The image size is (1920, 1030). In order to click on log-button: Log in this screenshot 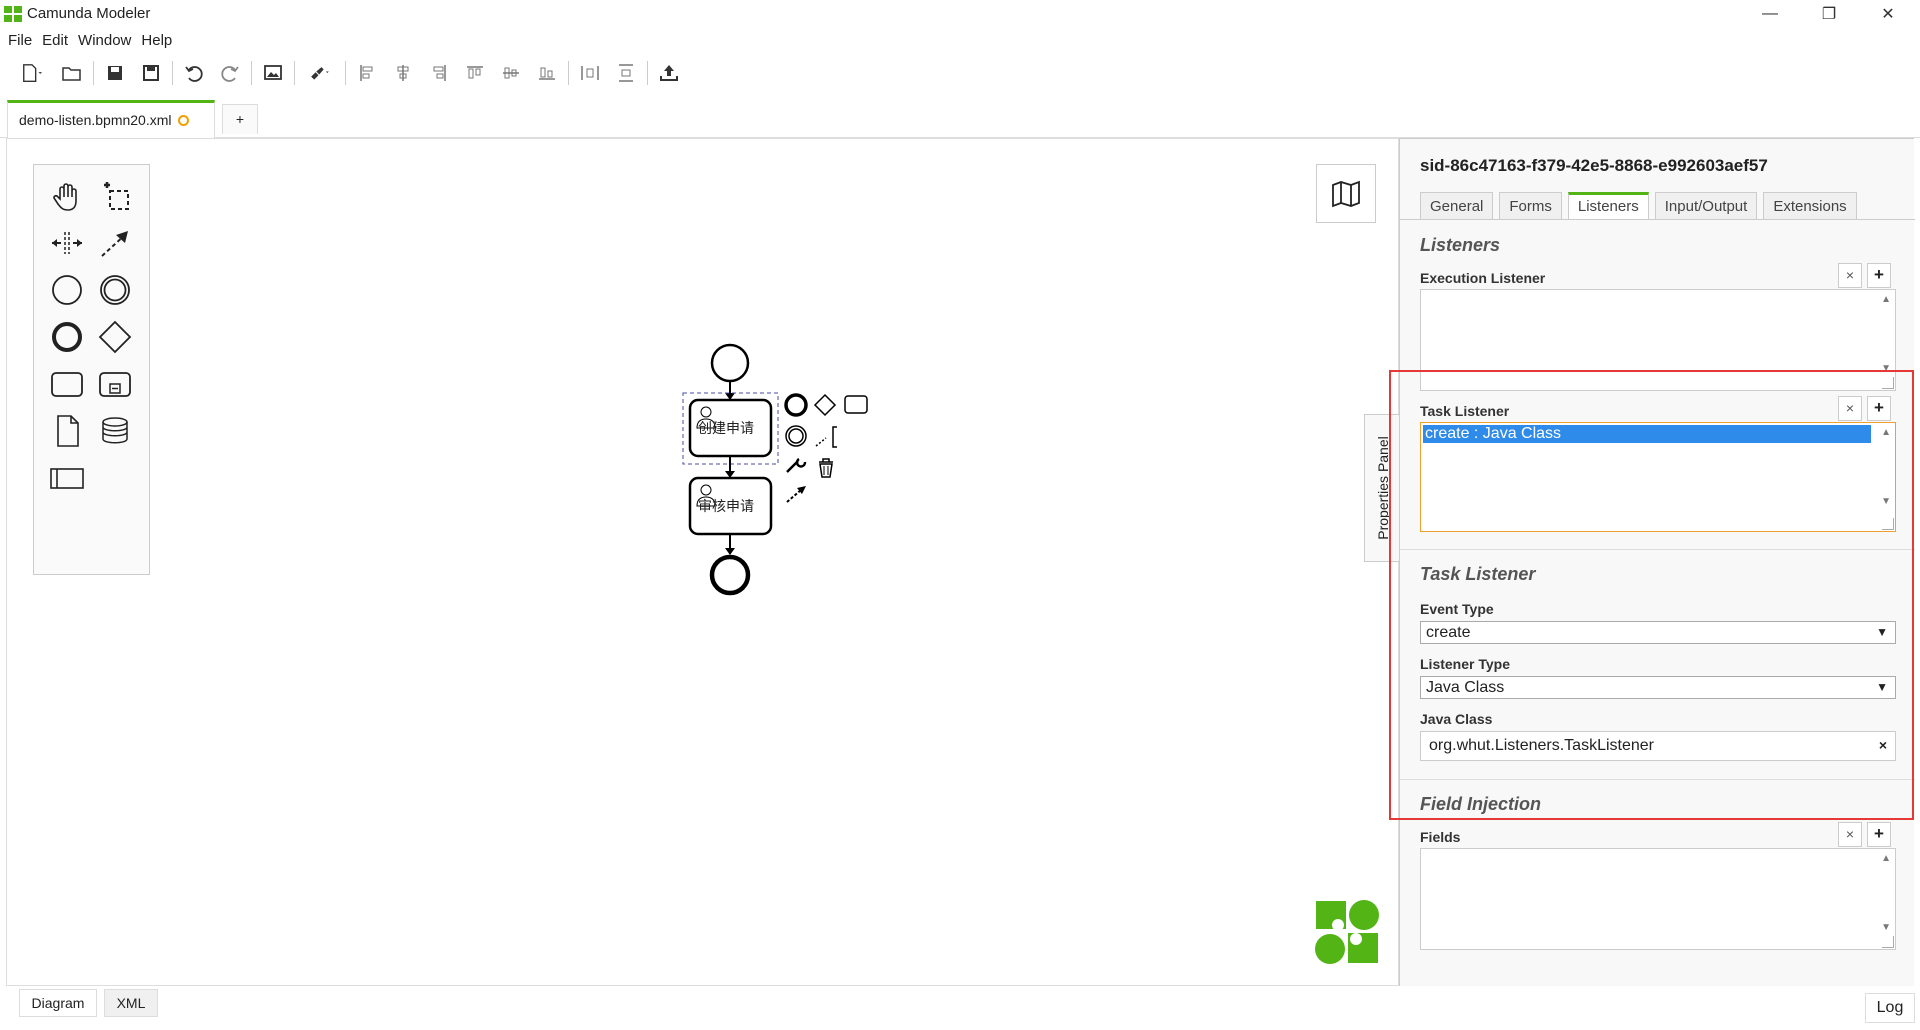, I will do `click(1890, 1008)`.